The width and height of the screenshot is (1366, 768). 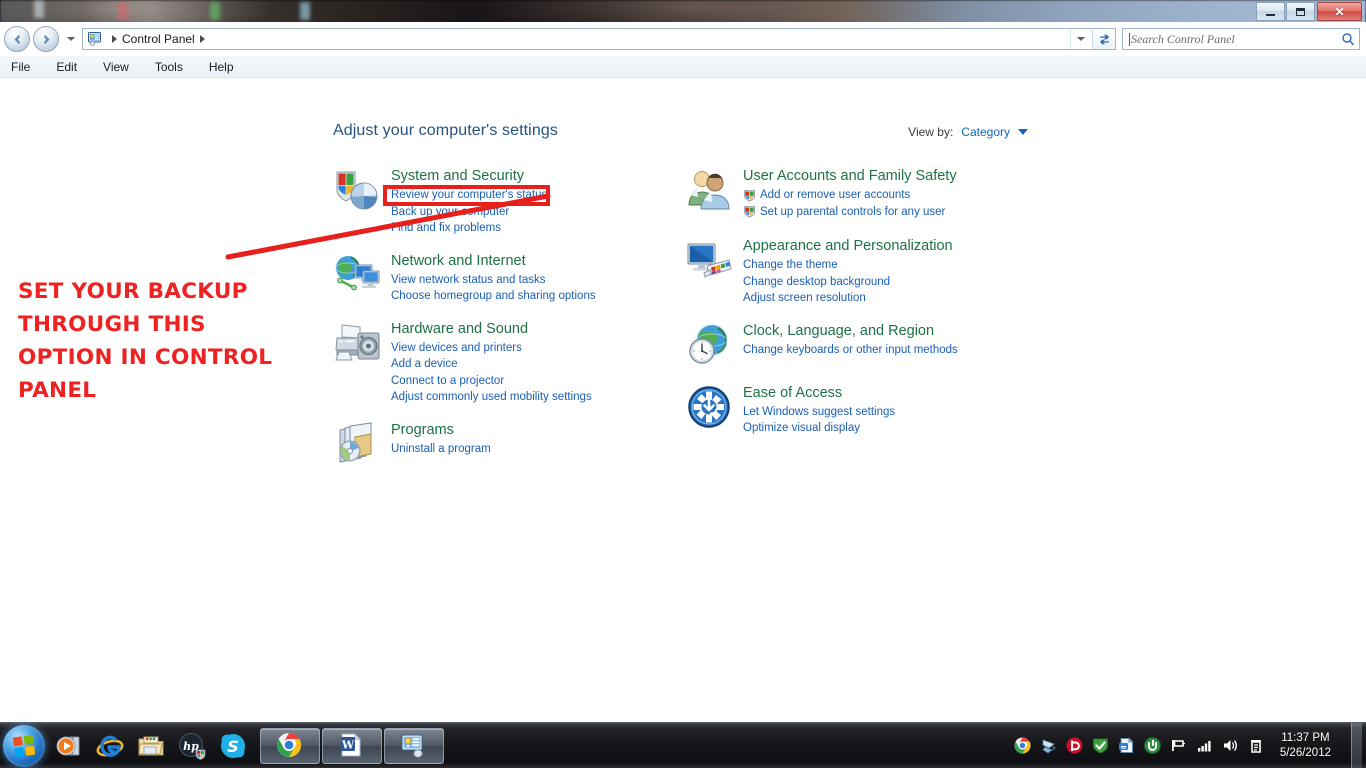 What do you see at coordinates (587, 39) in the screenshot?
I see `address-bar: Control Panel` at bounding box center [587, 39].